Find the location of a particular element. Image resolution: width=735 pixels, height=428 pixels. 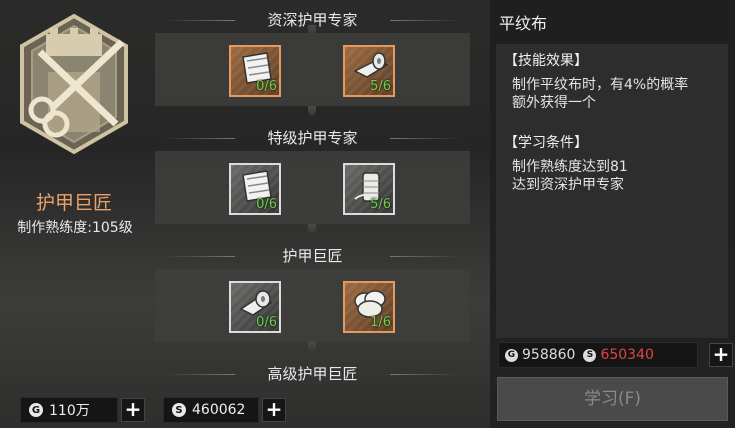

skill-progress: 1/6 is located at coordinates (380, 322).